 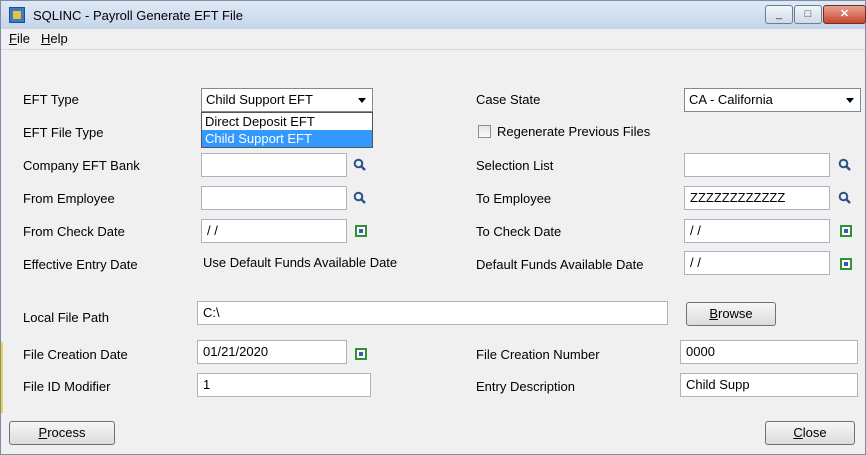 What do you see at coordinates (287, 121) in the screenshot?
I see `eft-type-option: Direct Deposit EFT` at bounding box center [287, 121].